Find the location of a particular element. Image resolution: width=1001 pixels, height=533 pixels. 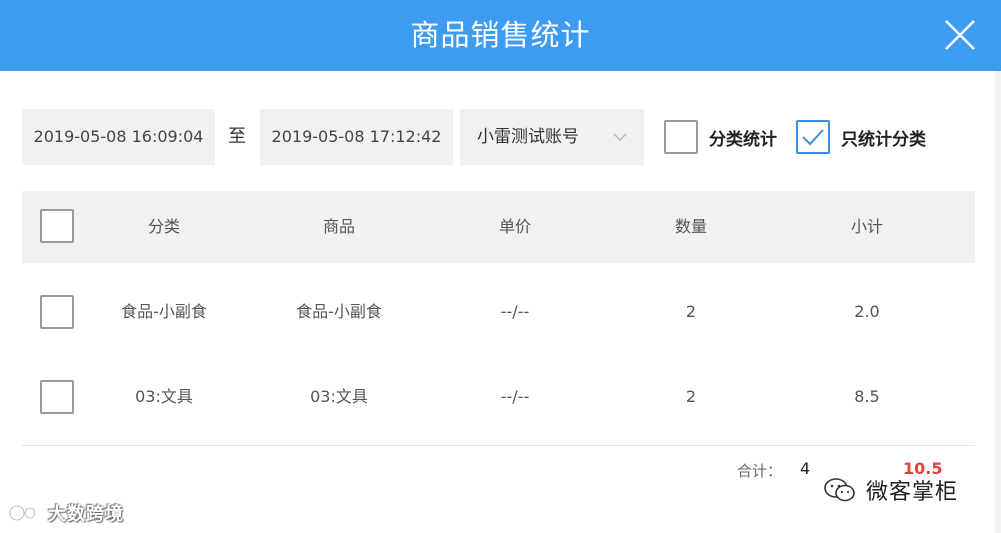

account-select-value: 小雷测试账号 is located at coordinates (528, 137).